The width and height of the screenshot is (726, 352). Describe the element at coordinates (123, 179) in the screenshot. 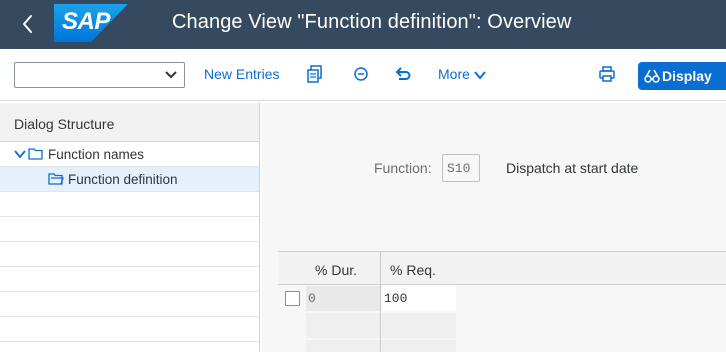

I see `tree-item-label: Function definition` at that location.